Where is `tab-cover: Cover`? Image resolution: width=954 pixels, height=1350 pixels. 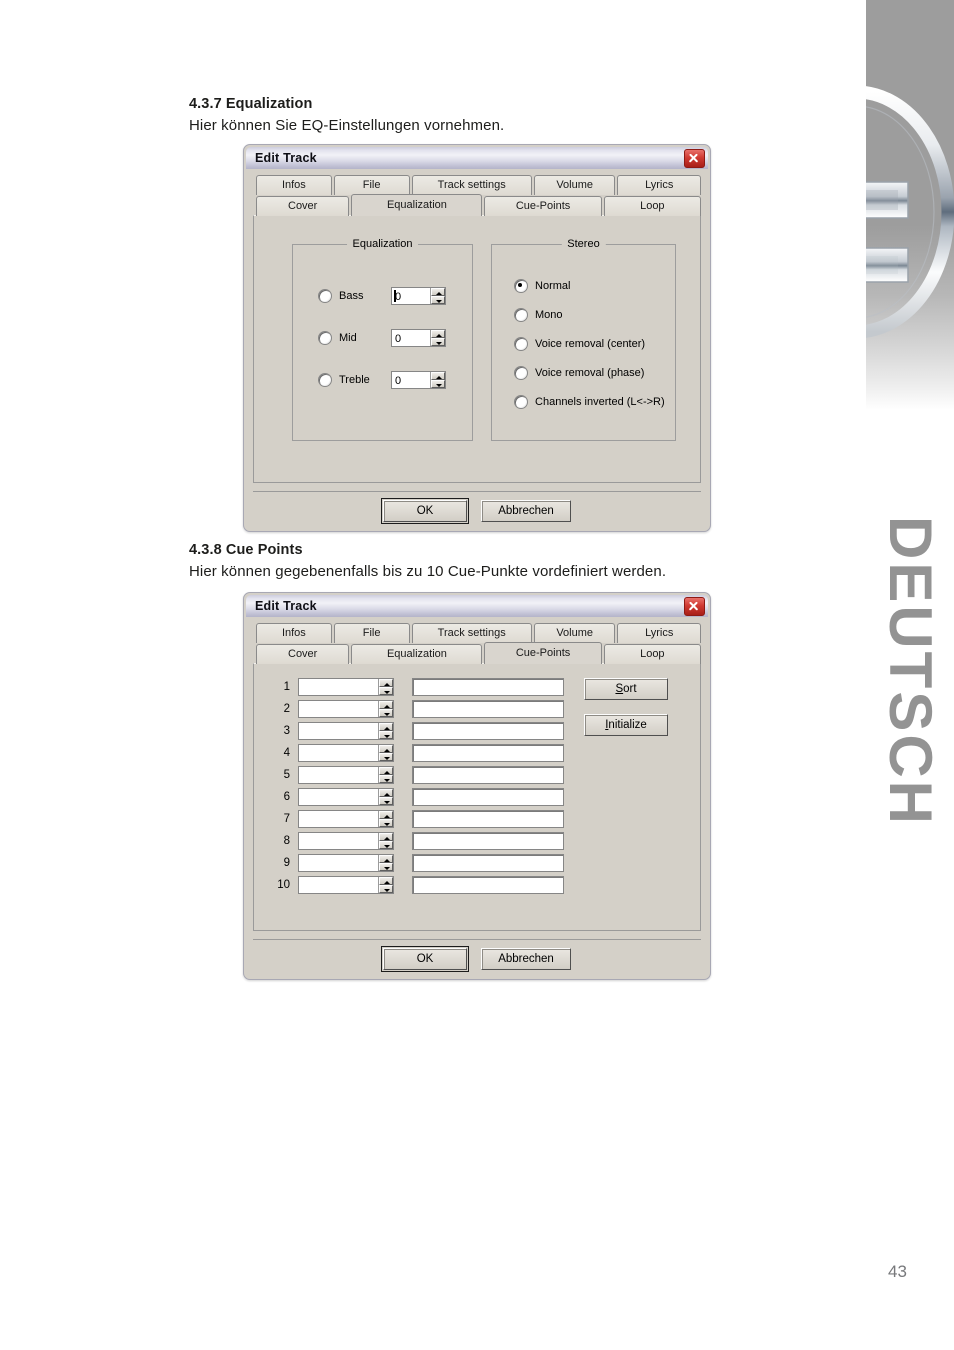 tab-cover: Cover is located at coordinates (303, 206).